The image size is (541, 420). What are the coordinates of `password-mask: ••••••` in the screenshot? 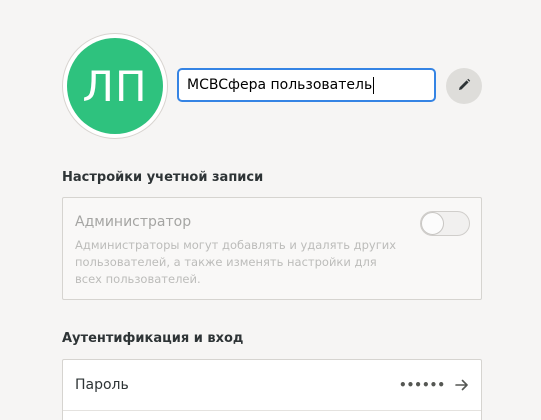 It's located at (421, 385).